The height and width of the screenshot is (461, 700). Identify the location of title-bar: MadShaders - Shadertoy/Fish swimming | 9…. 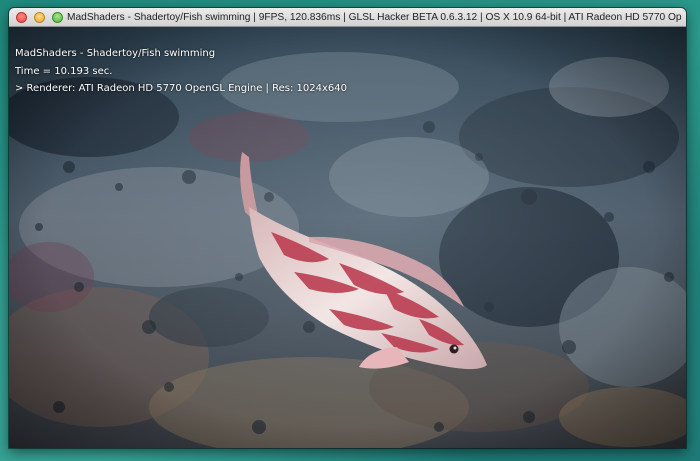
(347, 17).